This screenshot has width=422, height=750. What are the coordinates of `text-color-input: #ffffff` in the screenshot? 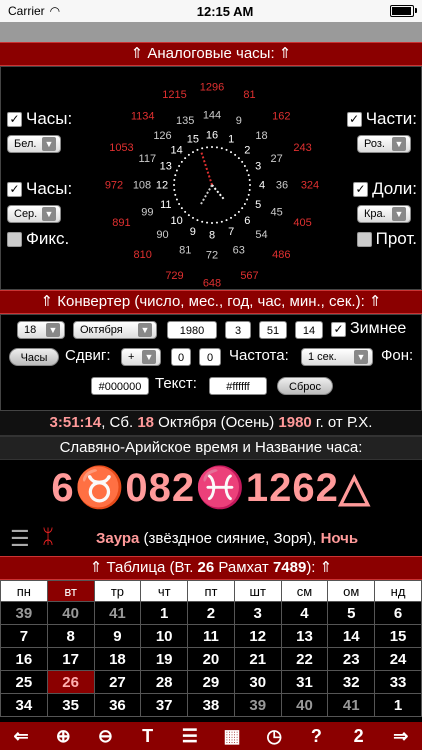 It's located at (238, 386).